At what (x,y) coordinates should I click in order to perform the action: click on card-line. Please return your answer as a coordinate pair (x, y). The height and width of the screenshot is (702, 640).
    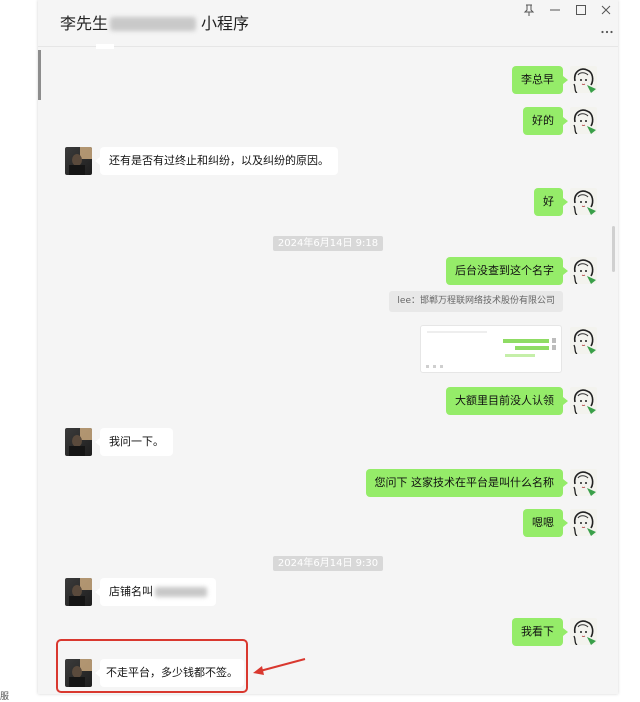
    Looking at the image, I should click on (457, 332).